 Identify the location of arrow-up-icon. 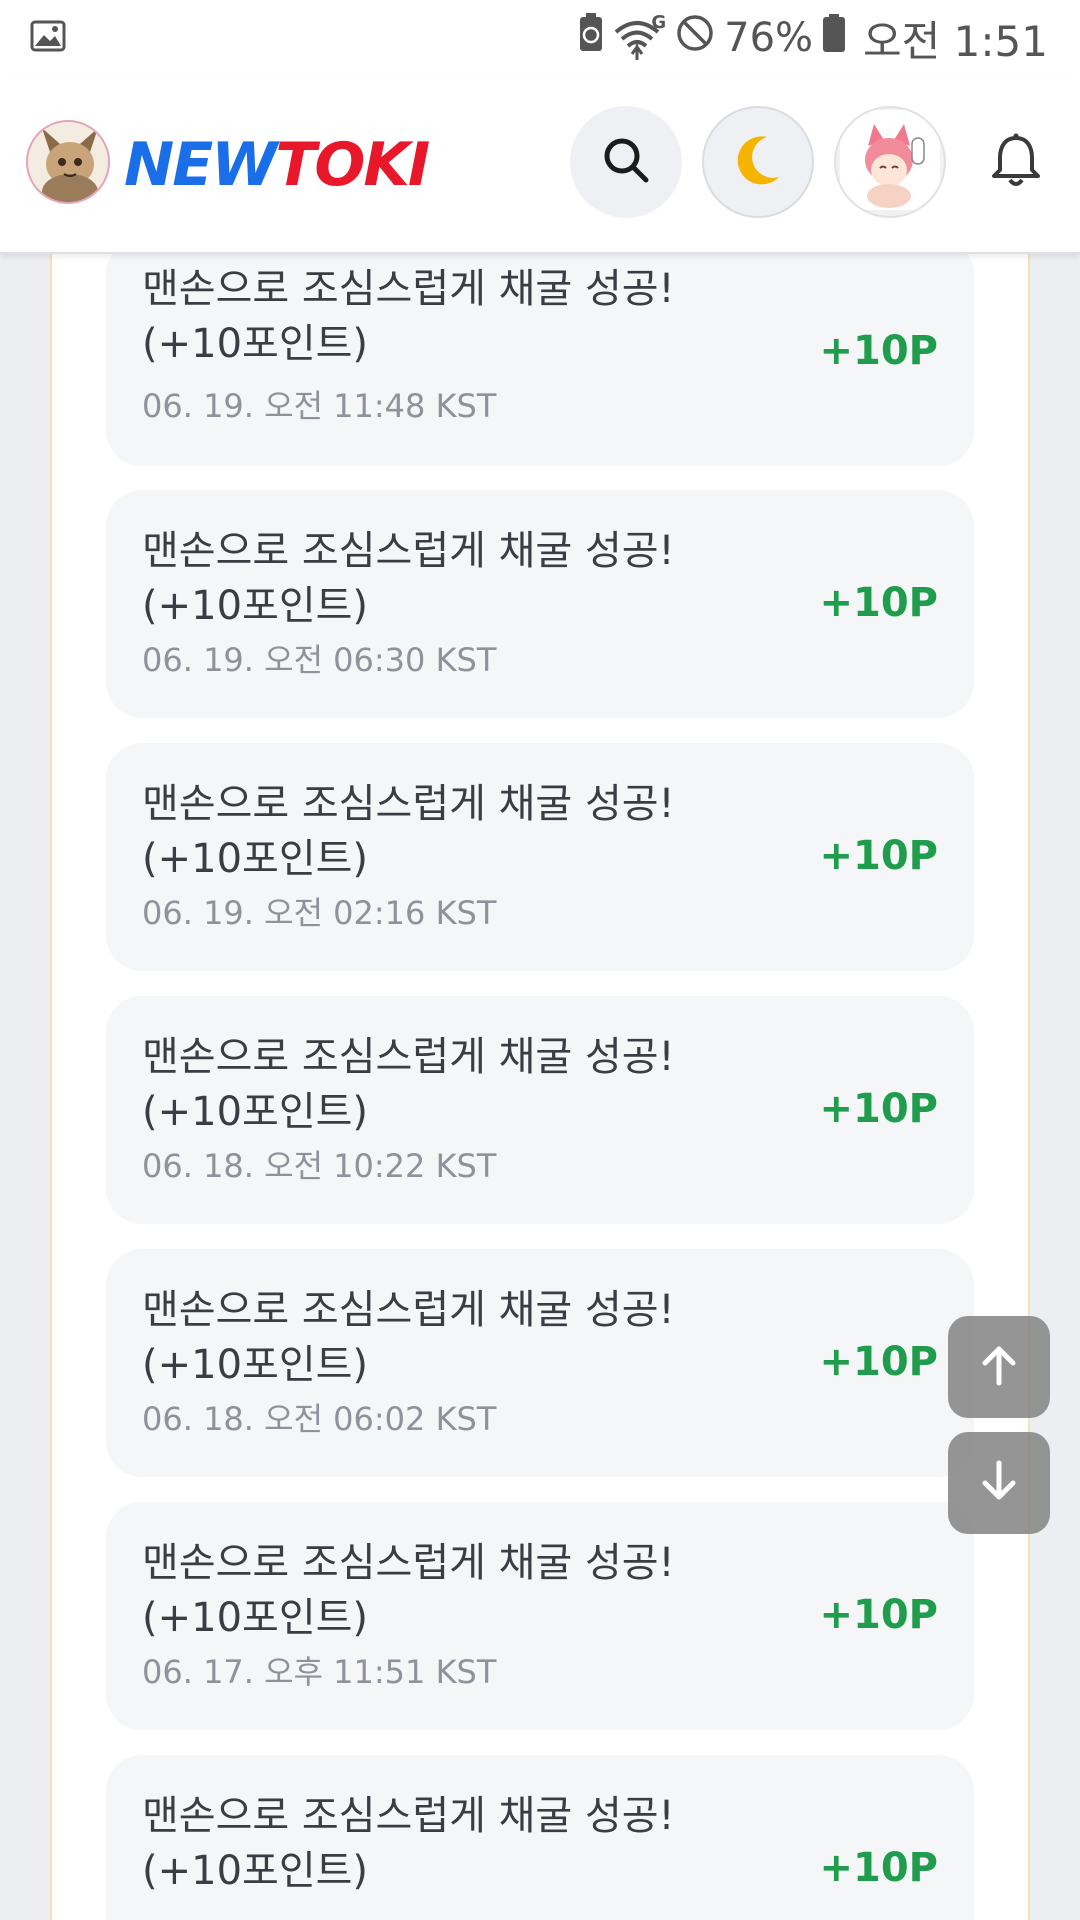
(999, 1367).